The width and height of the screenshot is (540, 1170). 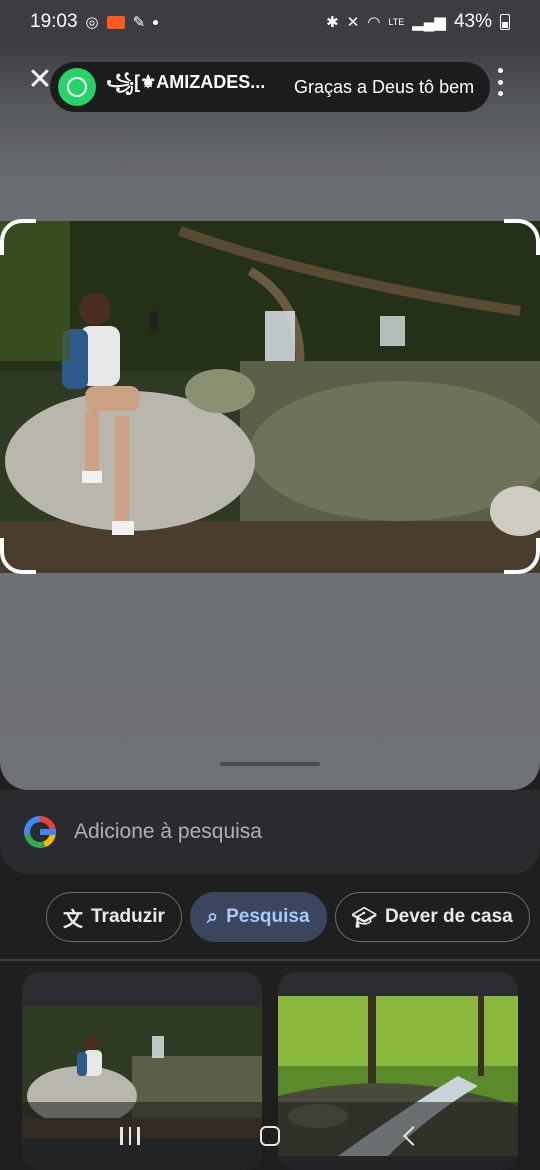 I want to click on battery-percent: 43%, so click(x=472, y=21).